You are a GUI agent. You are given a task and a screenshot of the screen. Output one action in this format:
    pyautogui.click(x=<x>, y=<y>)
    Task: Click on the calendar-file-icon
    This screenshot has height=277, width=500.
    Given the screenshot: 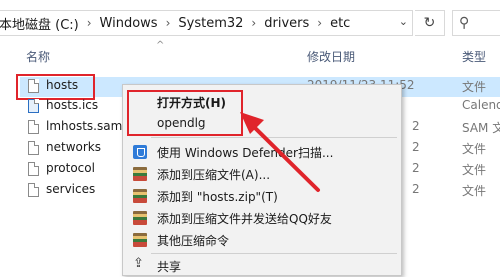 What is the action you would take?
    pyautogui.click(x=33, y=106)
    